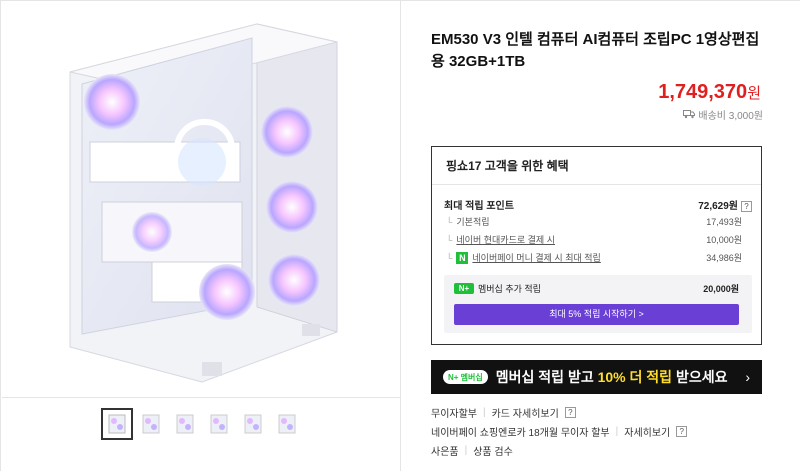  I want to click on installment-line: 무이자할부 | 카드 자세히보기 ?, so click(503, 412).